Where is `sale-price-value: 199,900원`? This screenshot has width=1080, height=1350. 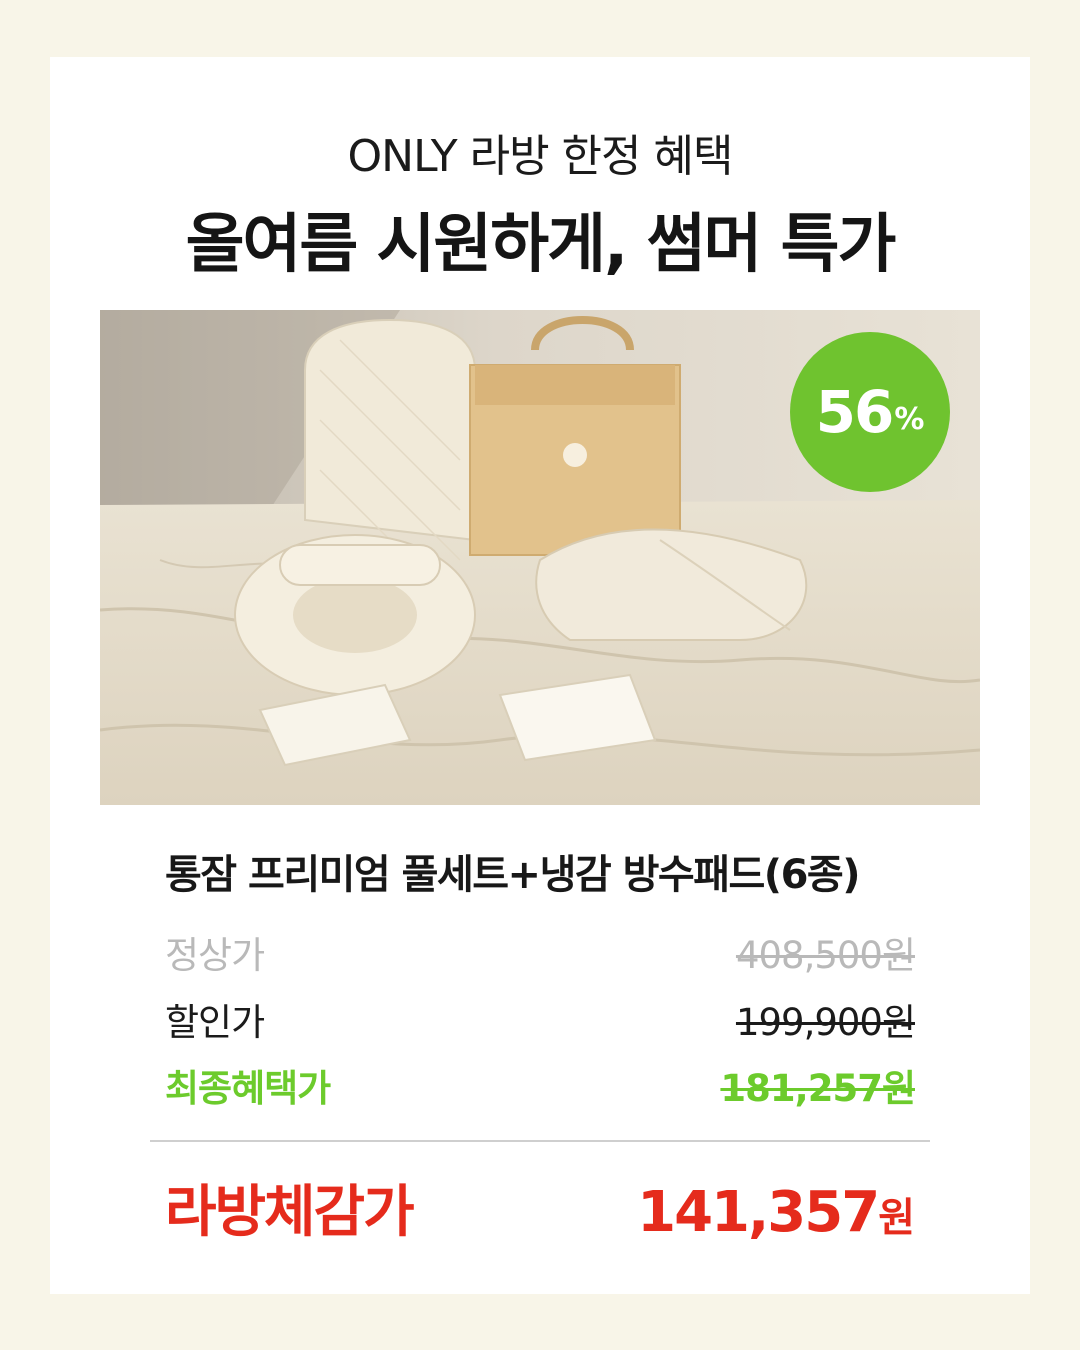
sale-price-value: 199,900원 is located at coordinates (825, 1022).